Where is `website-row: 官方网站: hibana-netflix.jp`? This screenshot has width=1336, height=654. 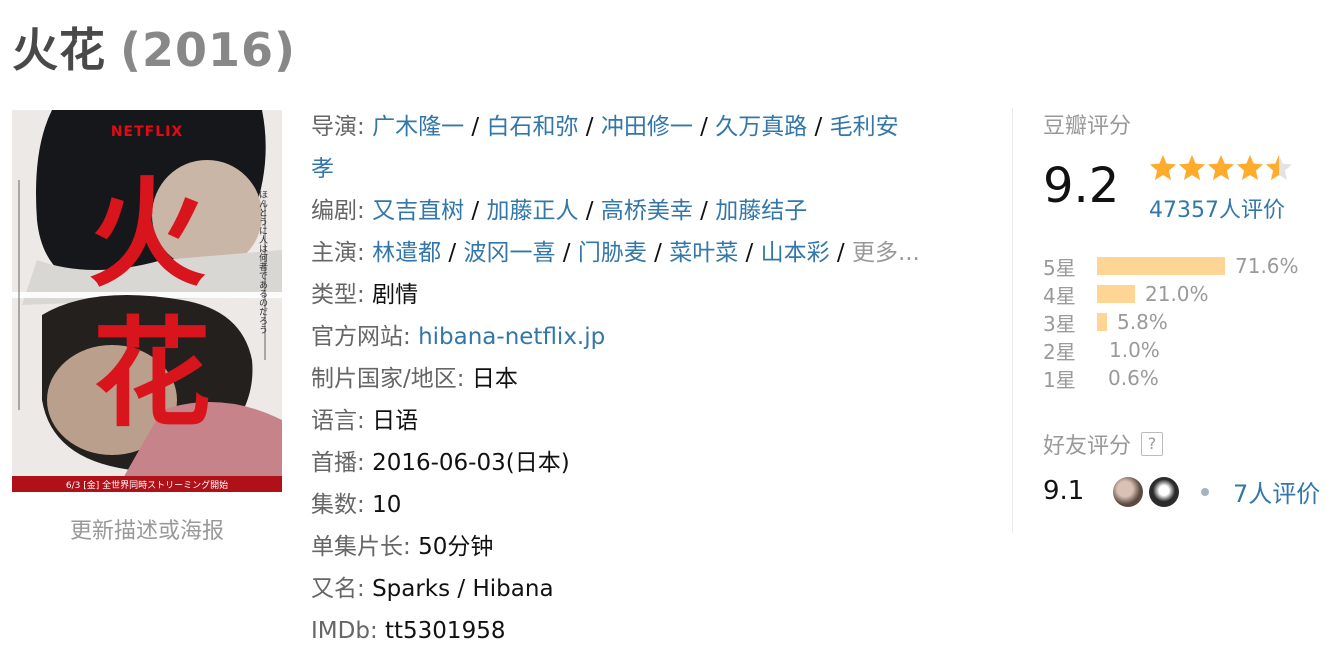
website-row: 官方网站: hibana-netflix.jp is located at coordinates (646, 337).